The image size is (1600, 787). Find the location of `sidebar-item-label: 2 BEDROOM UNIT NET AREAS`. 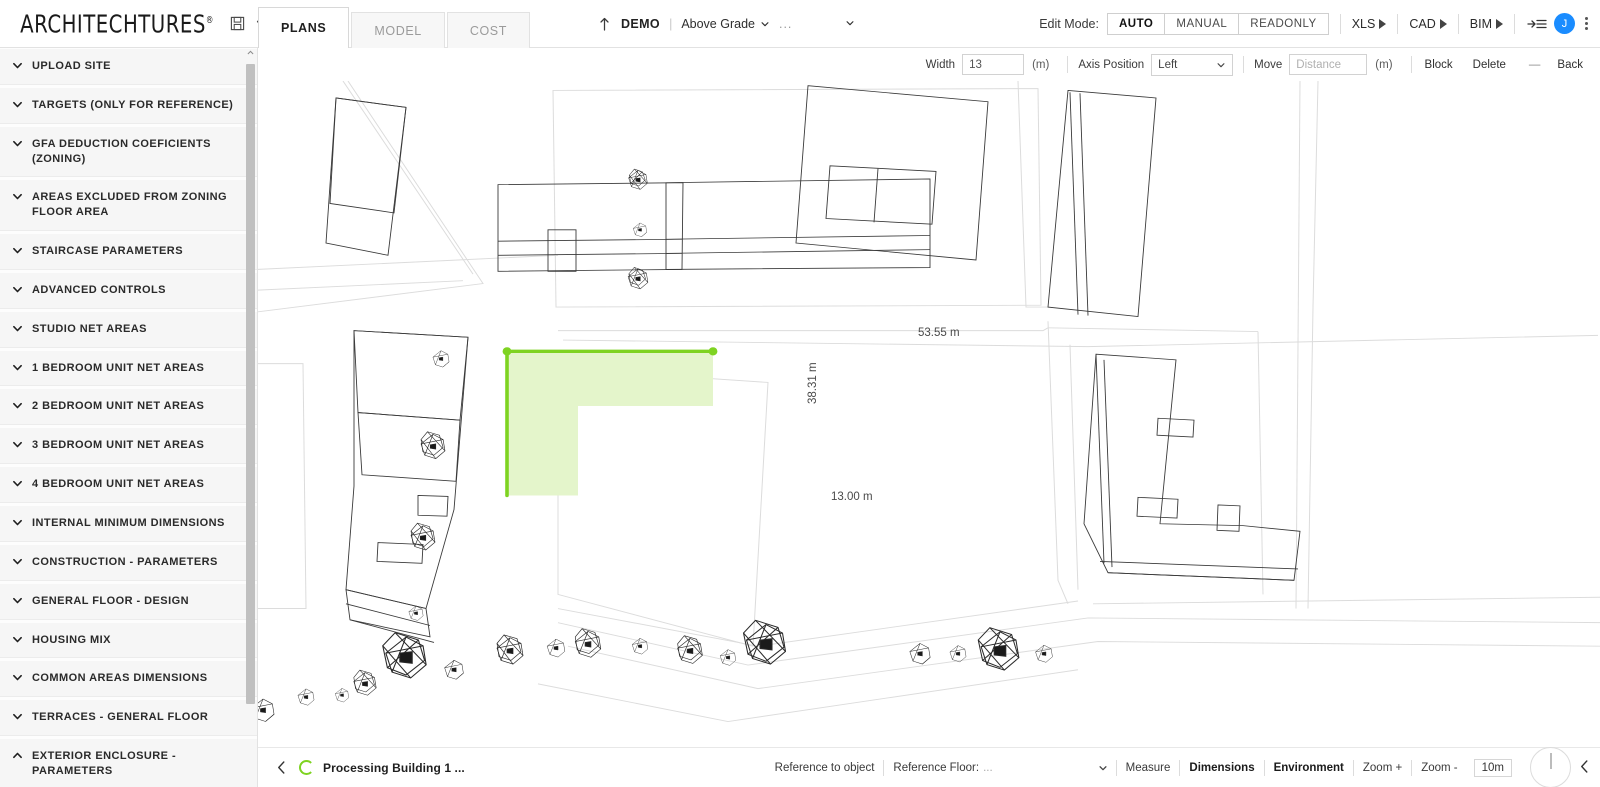

sidebar-item-label: 2 BEDROOM UNIT NET AREAS is located at coordinates (118, 406).